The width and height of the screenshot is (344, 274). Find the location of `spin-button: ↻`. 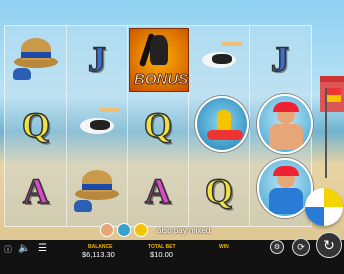

spin-button: ↻ is located at coordinates (329, 245).